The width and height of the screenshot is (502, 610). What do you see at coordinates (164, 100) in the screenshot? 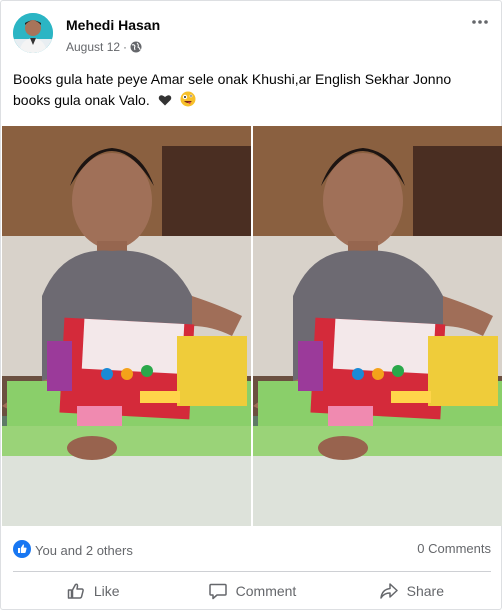
I see `black-heart-icon` at bounding box center [164, 100].